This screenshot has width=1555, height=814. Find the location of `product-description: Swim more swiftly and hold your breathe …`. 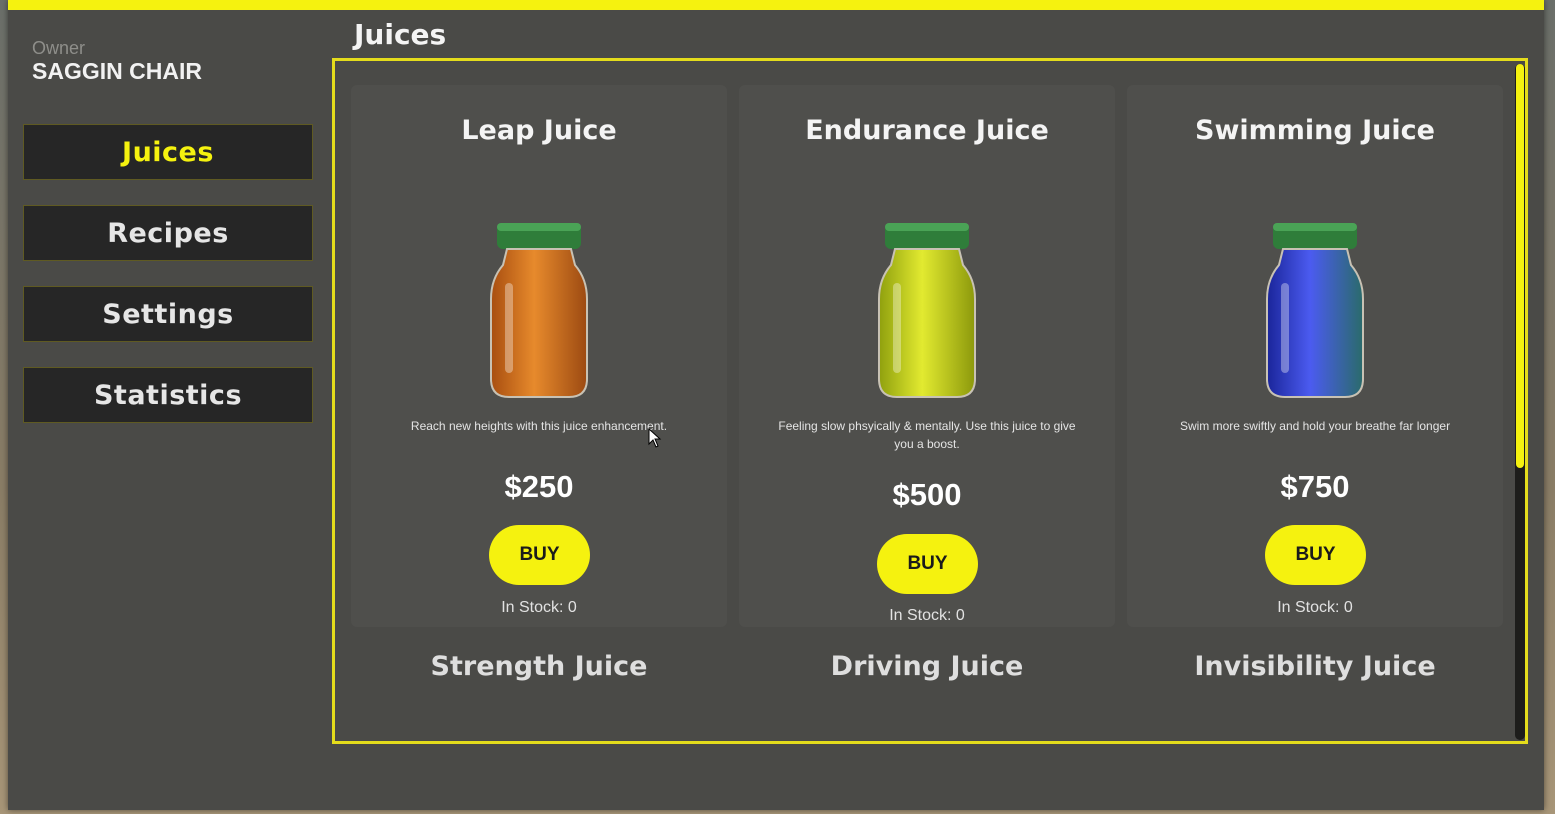

product-description: Swim more swiftly and hold your breathe … is located at coordinates (1315, 426).